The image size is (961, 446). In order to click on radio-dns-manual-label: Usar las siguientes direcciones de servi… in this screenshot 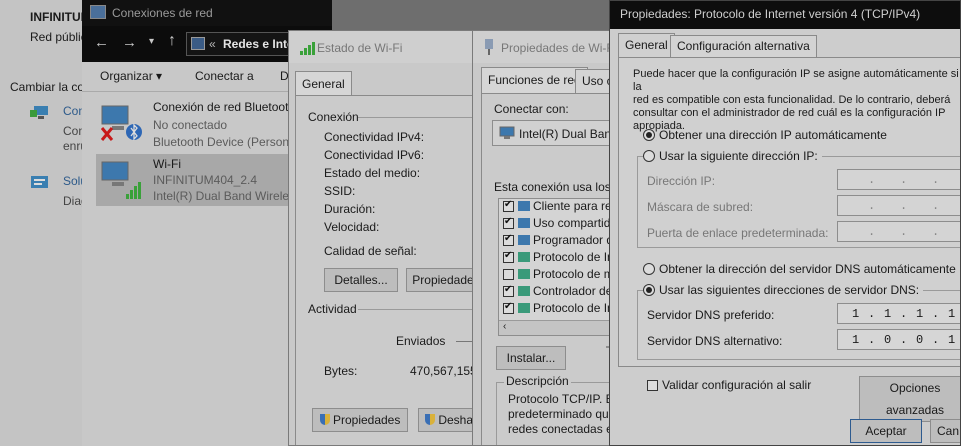, I will do `click(789, 290)`.